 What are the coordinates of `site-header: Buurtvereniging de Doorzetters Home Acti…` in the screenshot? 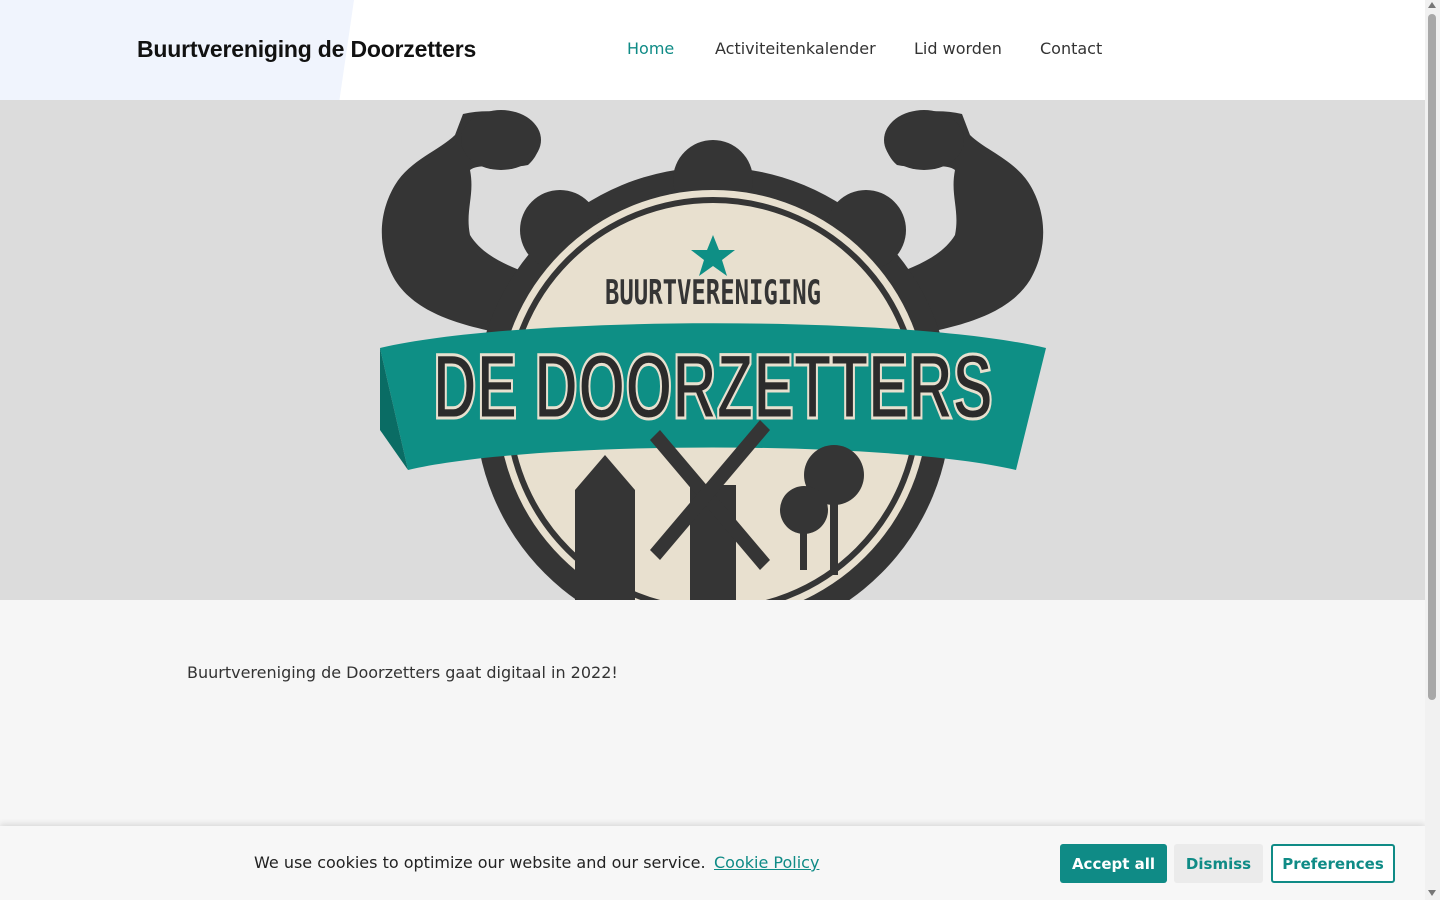 It's located at (712, 55).